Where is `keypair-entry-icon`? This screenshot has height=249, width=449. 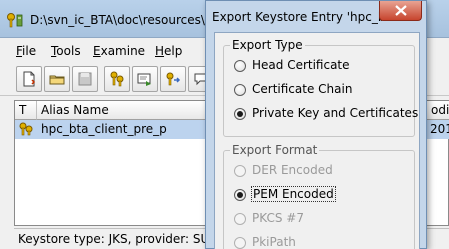 keypair-entry-icon is located at coordinates (26, 130).